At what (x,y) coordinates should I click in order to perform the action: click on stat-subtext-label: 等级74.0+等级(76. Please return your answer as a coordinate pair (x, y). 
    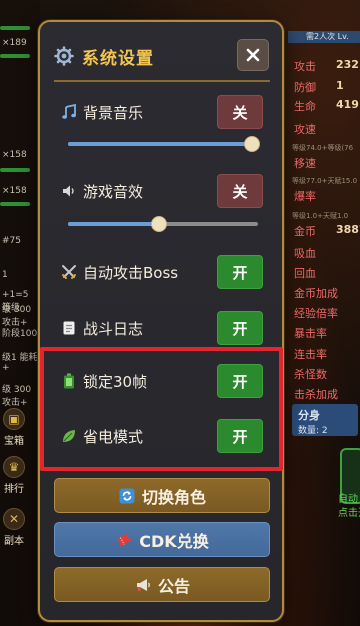
    Looking at the image, I should click on (323, 148).